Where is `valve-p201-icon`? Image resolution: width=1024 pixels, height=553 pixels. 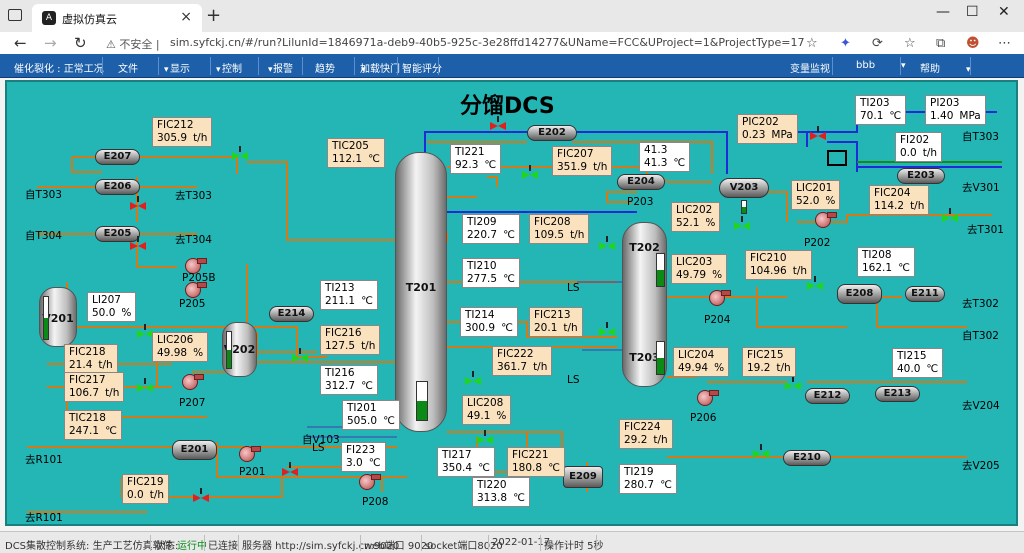
valve-p201-icon is located at coordinates (290, 470).